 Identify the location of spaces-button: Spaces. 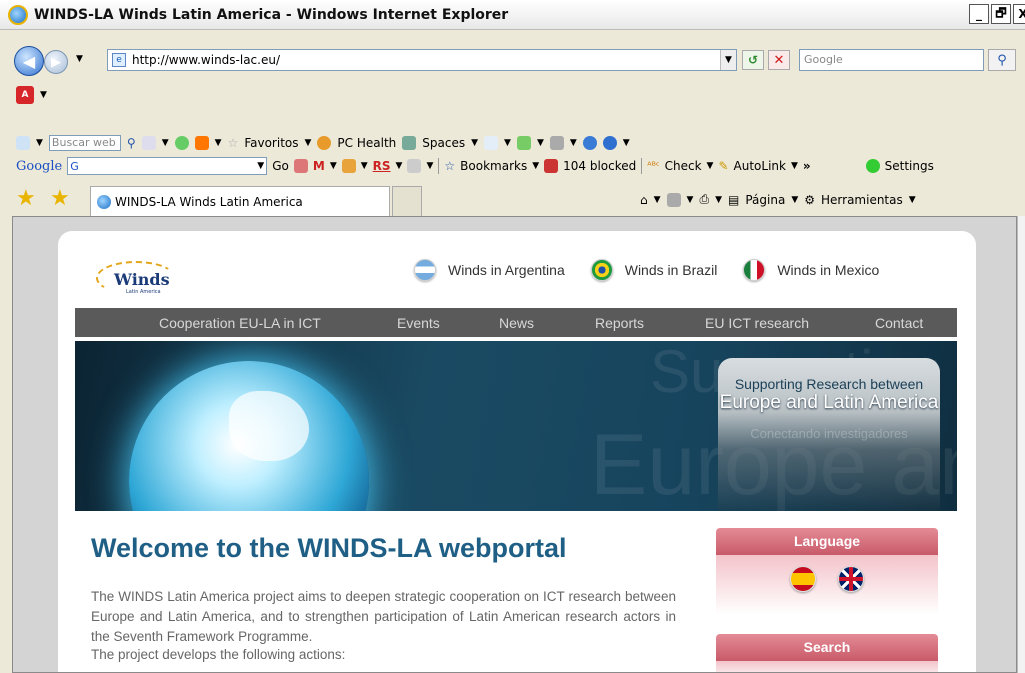
(443, 143).